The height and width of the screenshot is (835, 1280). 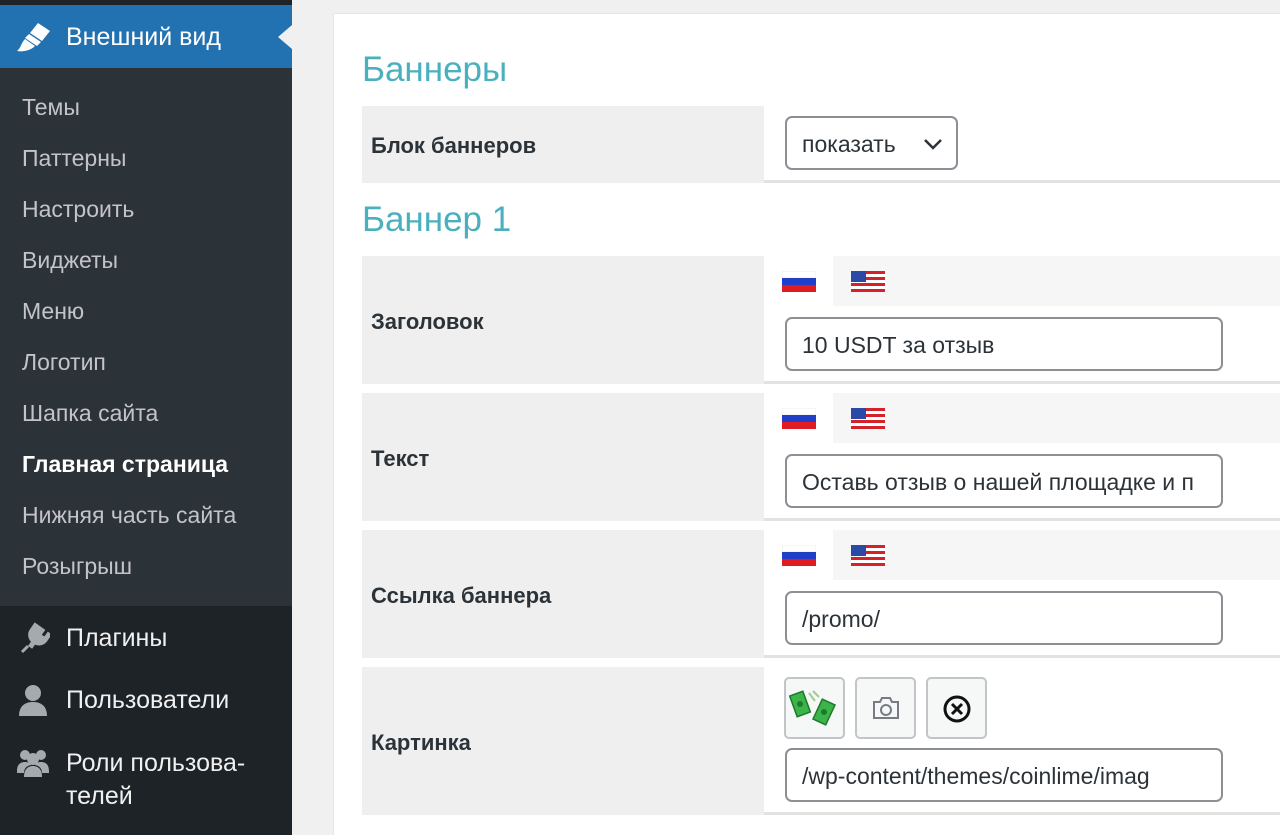 I want to click on row-label-banner-block: Блок баннеров, so click(x=563, y=144).